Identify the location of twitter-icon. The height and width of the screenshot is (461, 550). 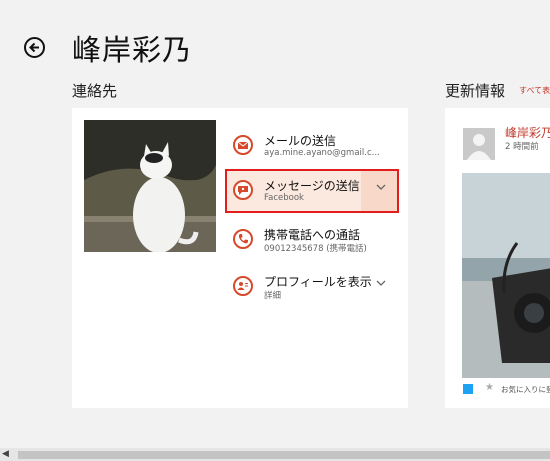
(468, 389).